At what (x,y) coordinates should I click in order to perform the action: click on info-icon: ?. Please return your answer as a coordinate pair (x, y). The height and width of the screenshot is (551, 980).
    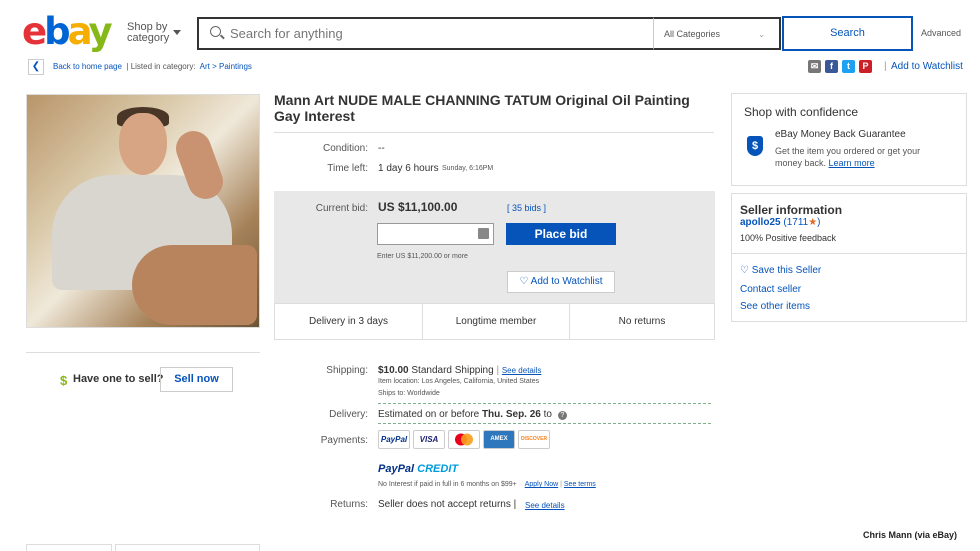
    Looking at the image, I should click on (562, 415).